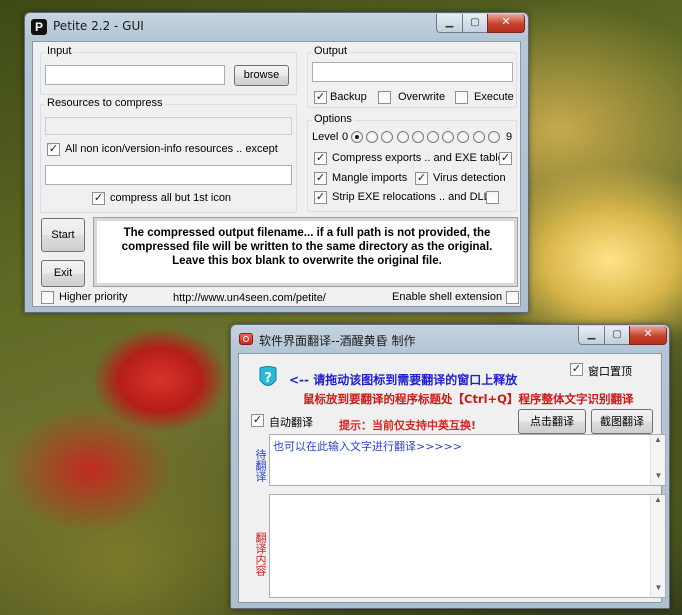 This screenshot has width=682, height=615. What do you see at coordinates (63, 235) in the screenshot?
I see `start-button: Start` at bounding box center [63, 235].